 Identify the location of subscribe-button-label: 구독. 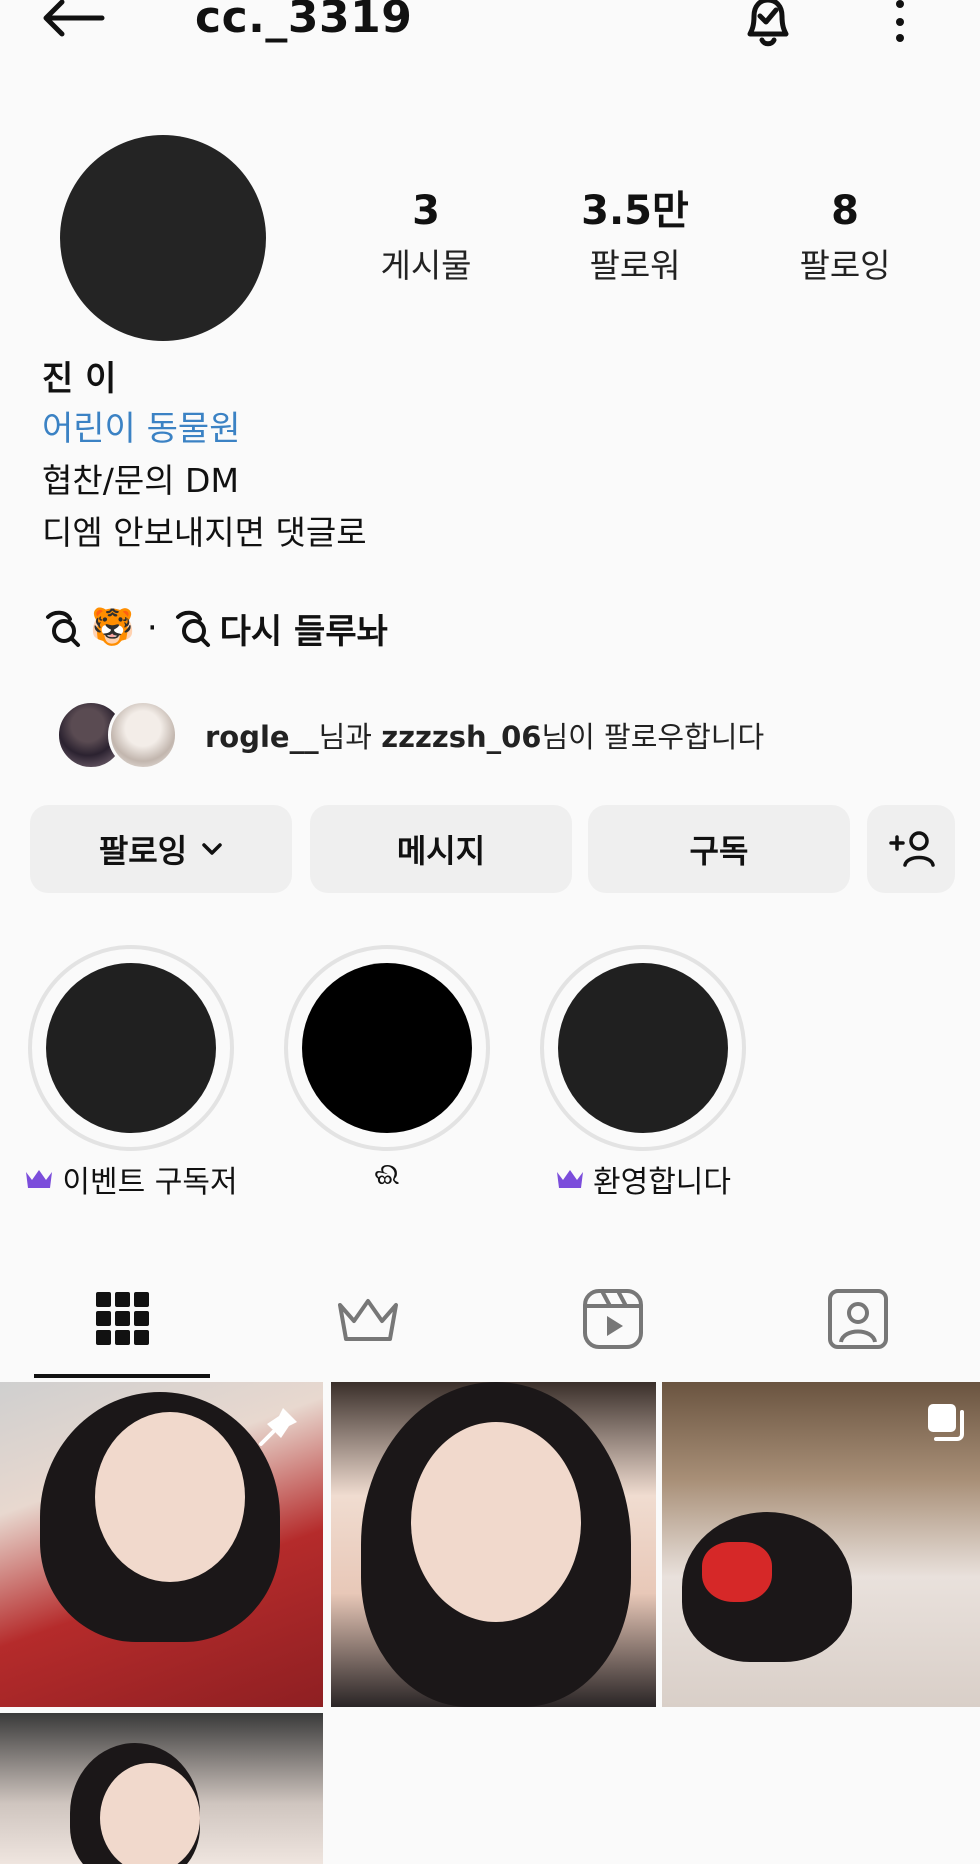
(719, 851).